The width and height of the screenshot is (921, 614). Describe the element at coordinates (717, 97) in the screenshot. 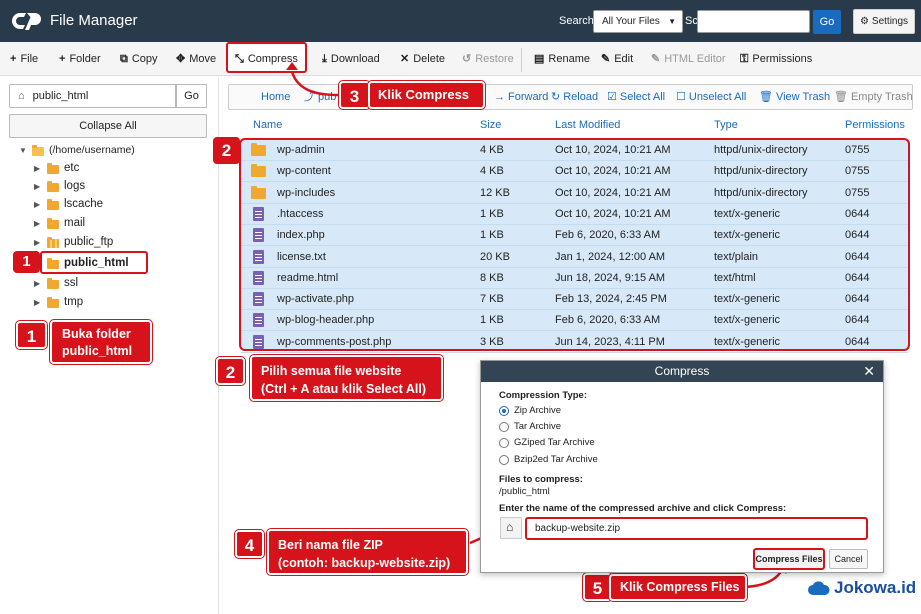

I see `unselect-all-label: Unselect All` at that location.